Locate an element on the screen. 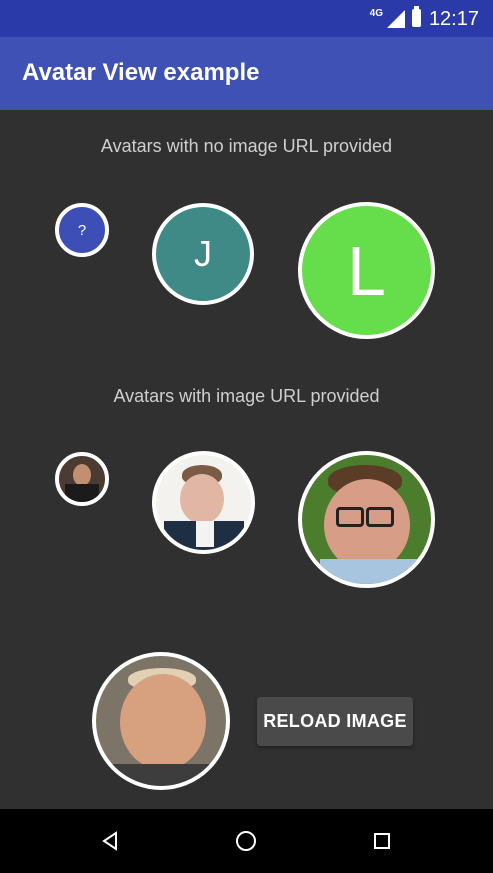 Image resolution: width=493 pixels, height=873 pixels. section-title-with-image: Avatars with image URL provided is located at coordinates (246, 396).